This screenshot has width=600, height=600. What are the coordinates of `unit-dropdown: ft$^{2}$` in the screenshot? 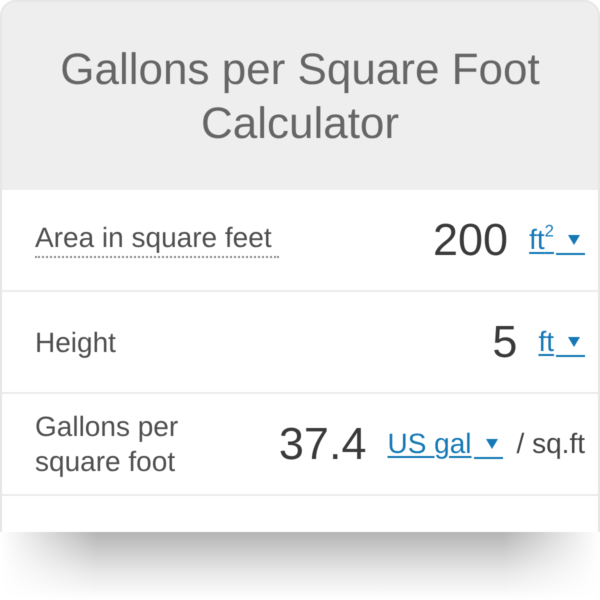 It's located at (557, 240).